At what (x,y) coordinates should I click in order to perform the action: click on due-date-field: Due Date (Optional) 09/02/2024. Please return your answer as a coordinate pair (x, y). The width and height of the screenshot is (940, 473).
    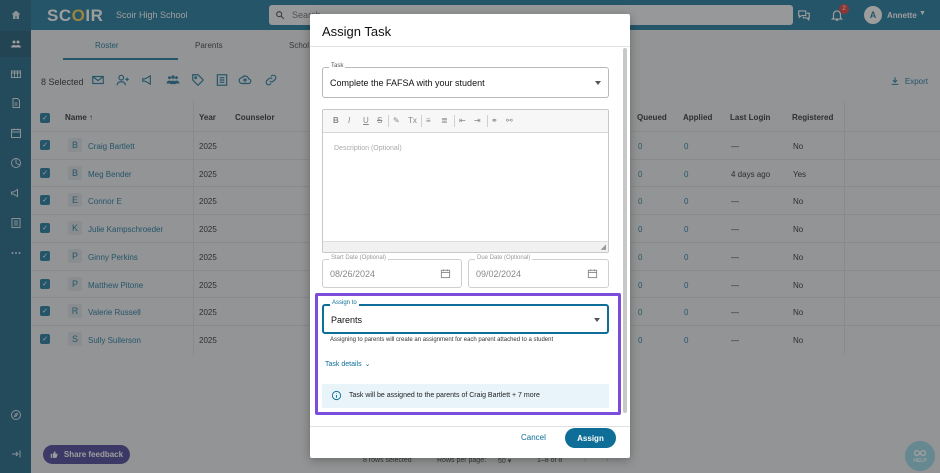
    Looking at the image, I should click on (538, 271).